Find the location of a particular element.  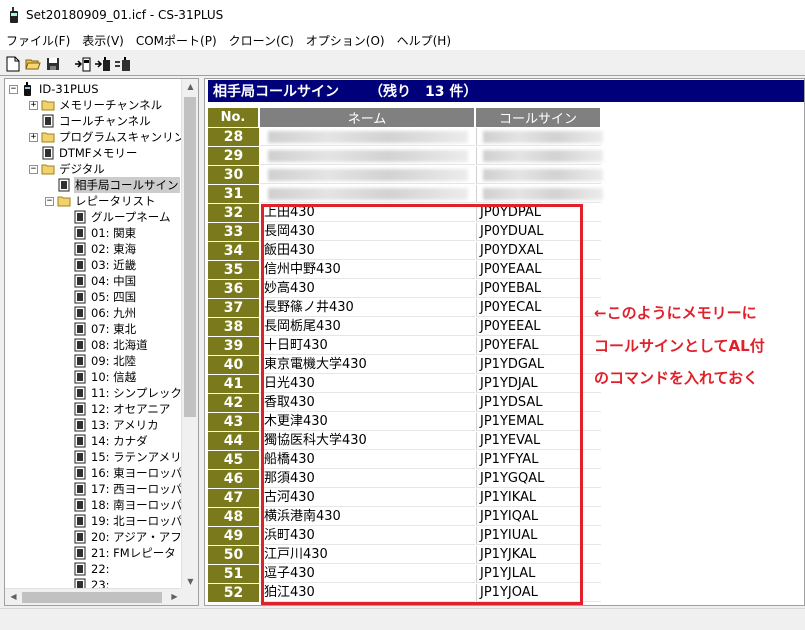

cell-name: 獨協医科大学430 is located at coordinates (367, 441).